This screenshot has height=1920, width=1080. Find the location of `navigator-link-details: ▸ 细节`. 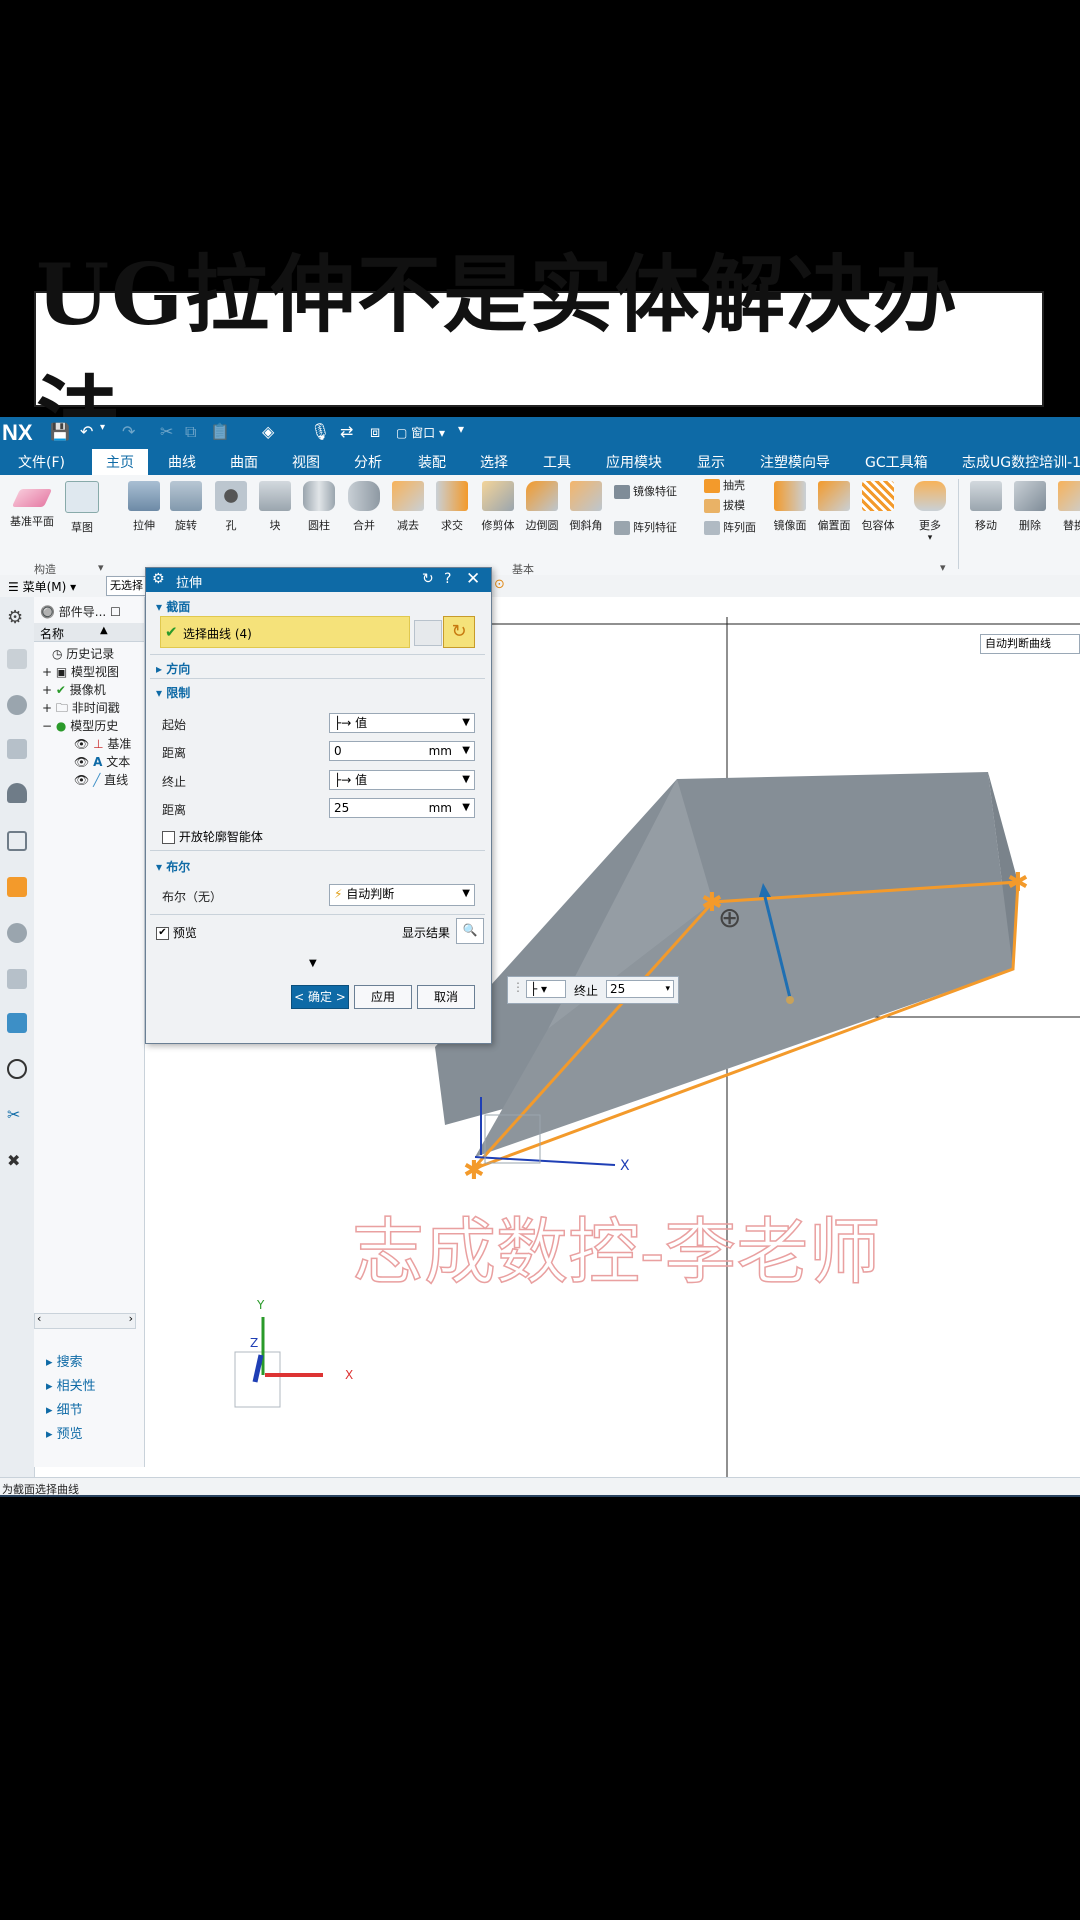

navigator-link-details: ▸ 细节 is located at coordinates (64, 1408).